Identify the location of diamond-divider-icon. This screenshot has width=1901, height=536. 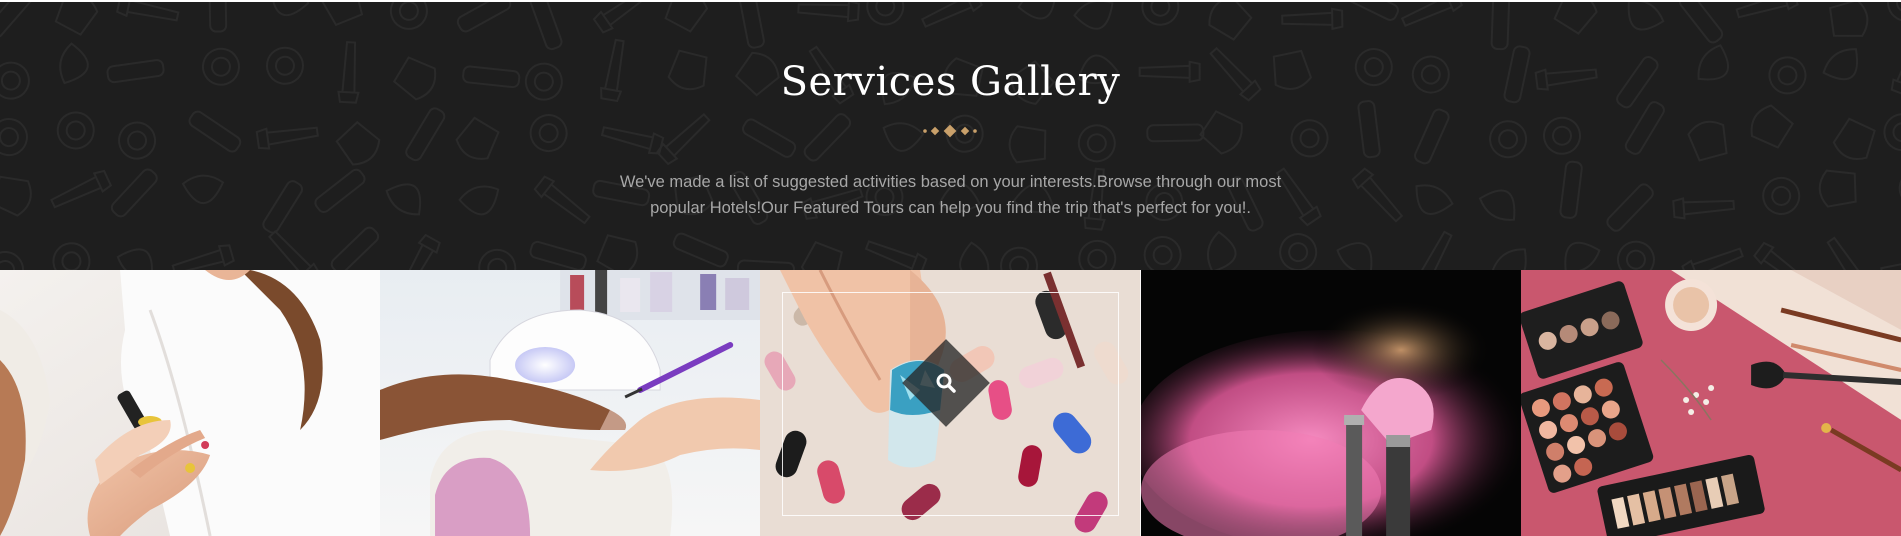
(949, 131).